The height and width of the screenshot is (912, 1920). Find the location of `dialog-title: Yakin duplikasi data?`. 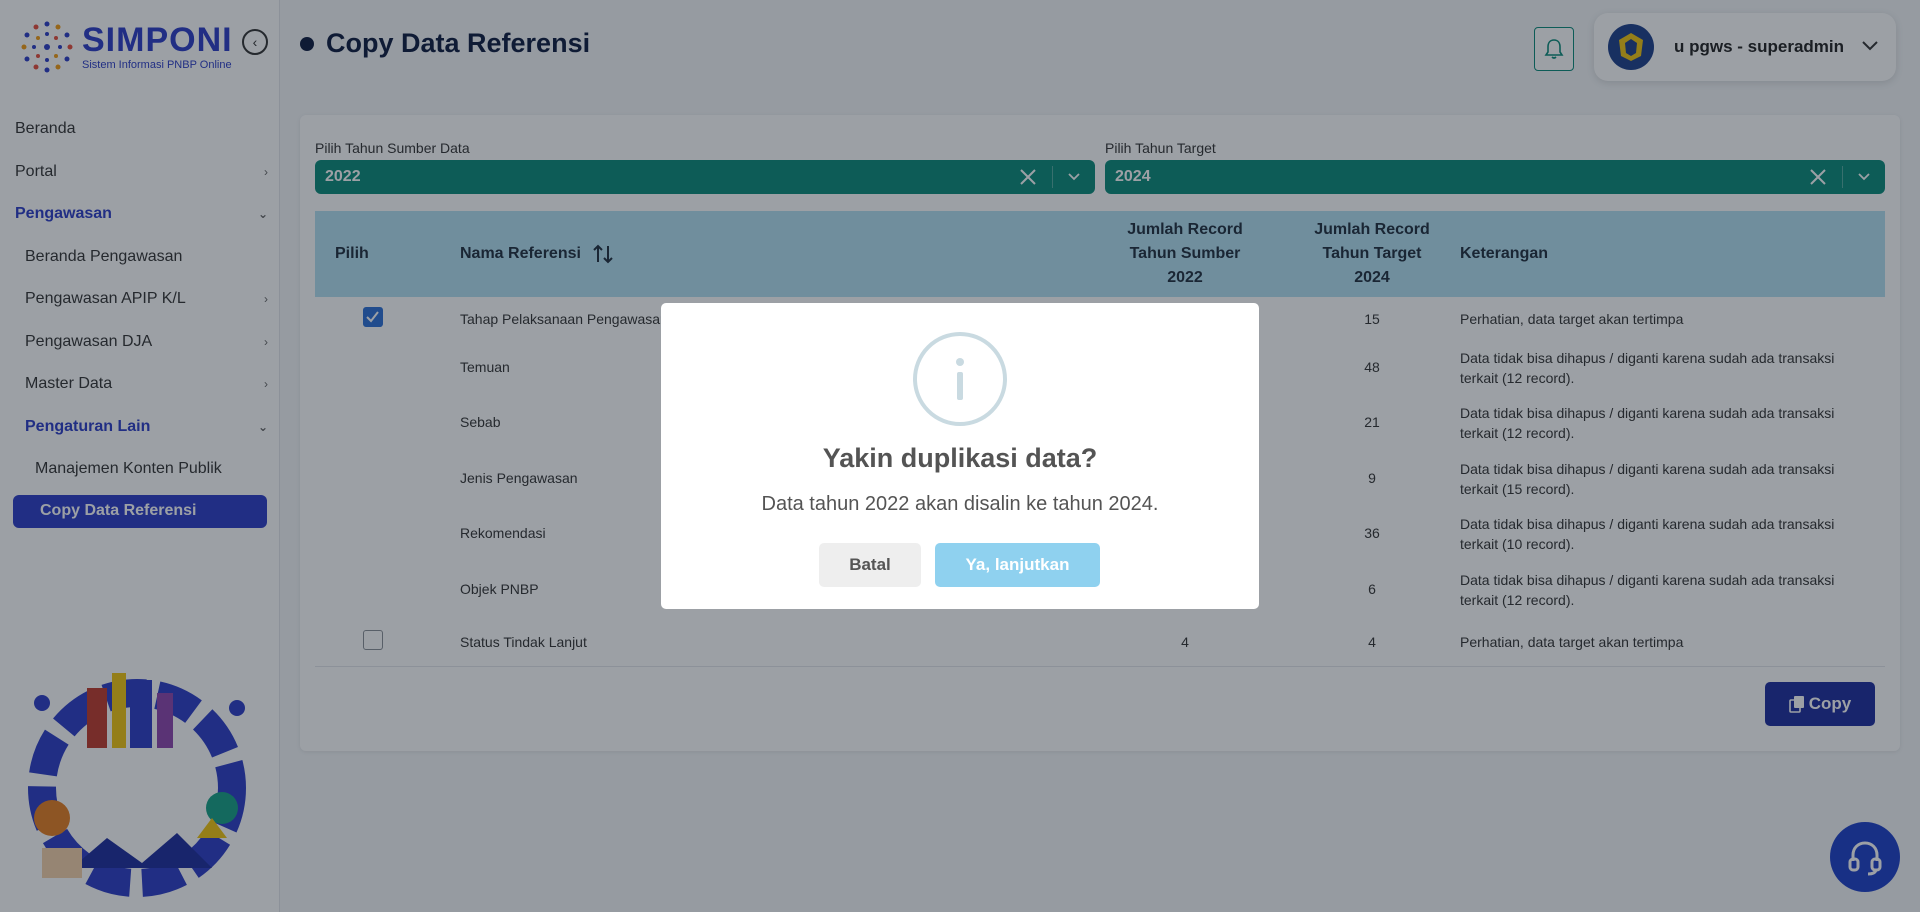

dialog-title: Yakin duplikasi data? is located at coordinates (960, 458).